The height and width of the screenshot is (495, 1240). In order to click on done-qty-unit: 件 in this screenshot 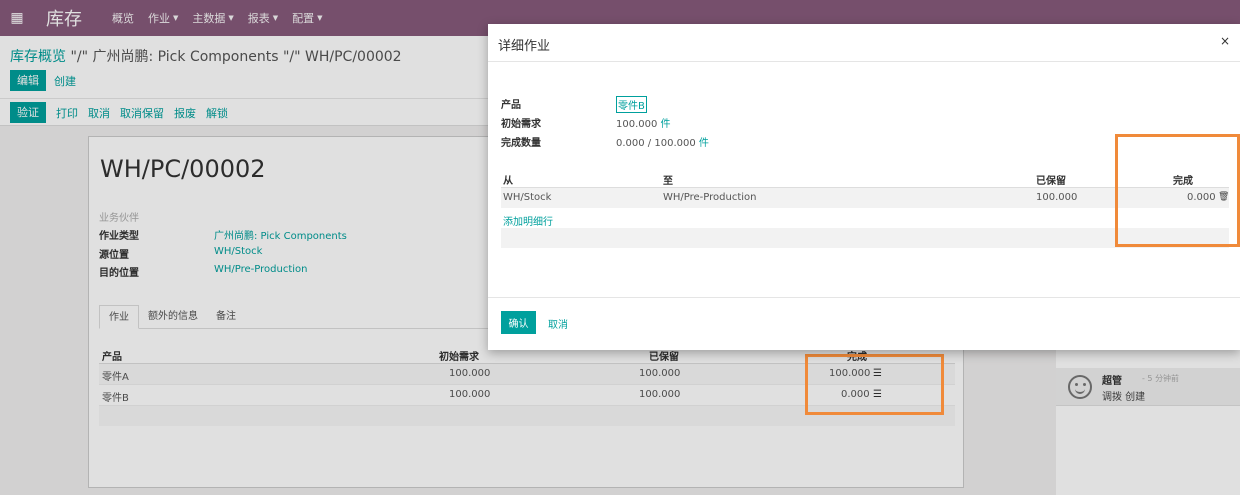, I will do `click(704, 143)`.